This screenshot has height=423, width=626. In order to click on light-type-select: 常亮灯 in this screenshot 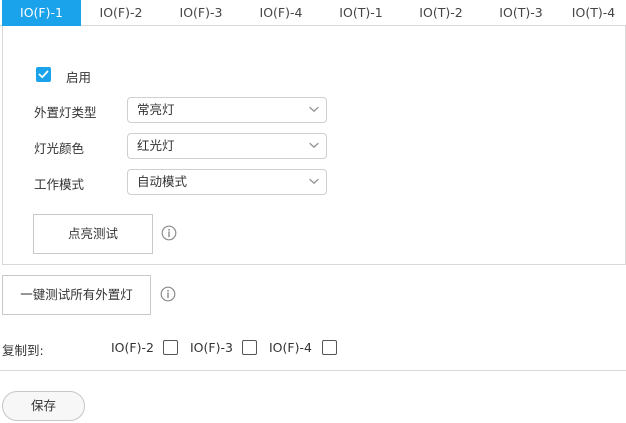, I will do `click(227, 110)`.